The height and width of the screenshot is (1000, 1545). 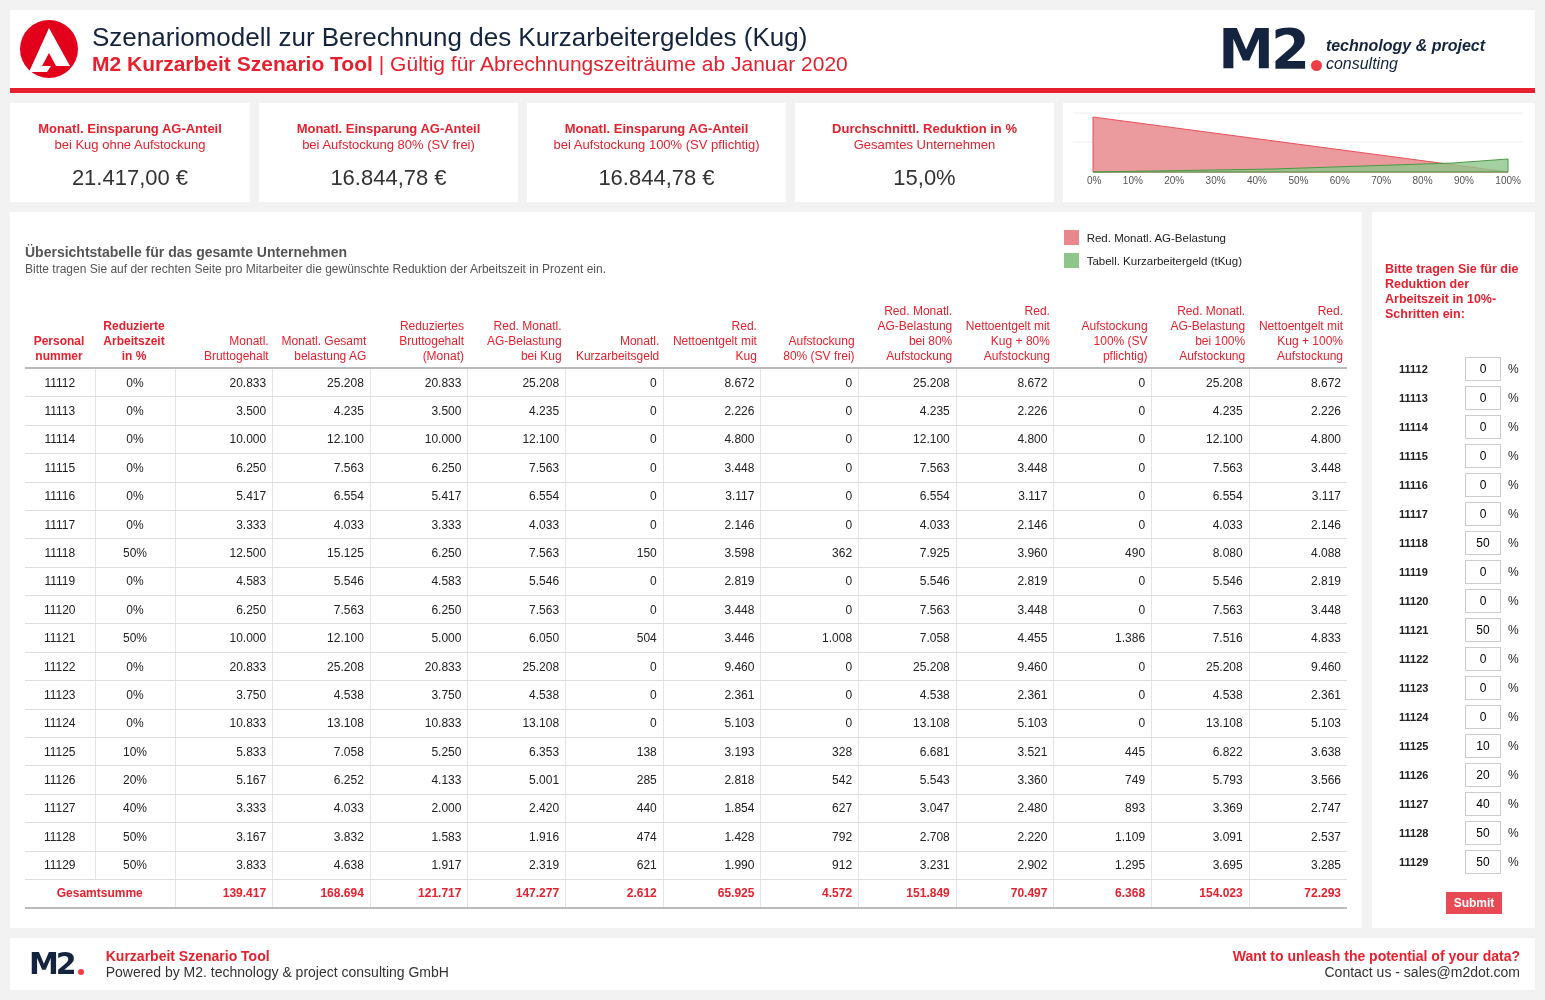 What do you see at coordinates (516, 865) in the screenshot?
I see `table-cell: 2.319` at bounding box center [516, 865].